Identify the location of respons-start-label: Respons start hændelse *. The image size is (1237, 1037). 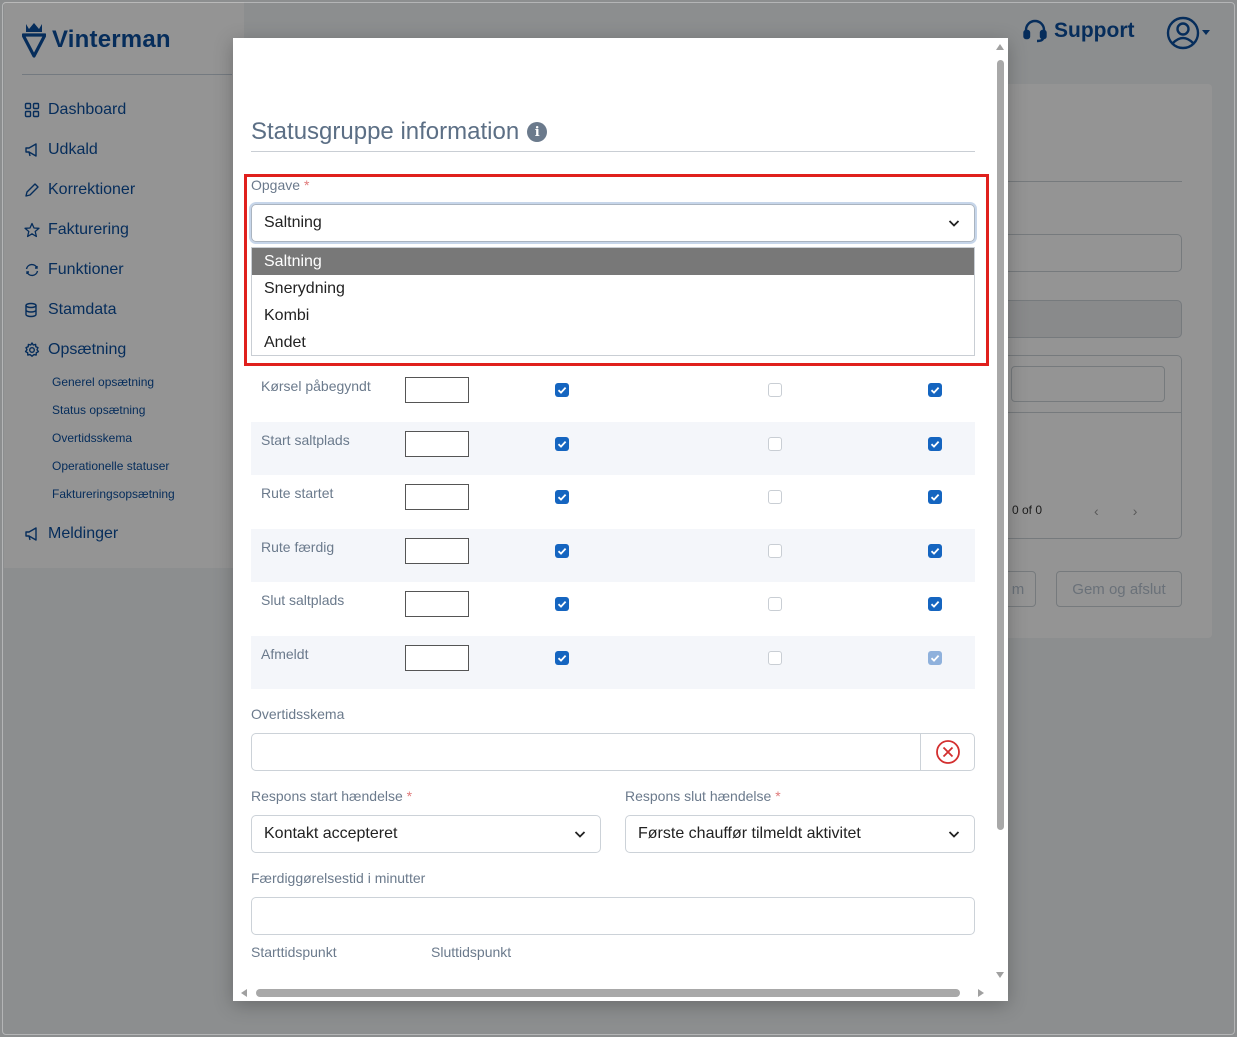
(331, 796).